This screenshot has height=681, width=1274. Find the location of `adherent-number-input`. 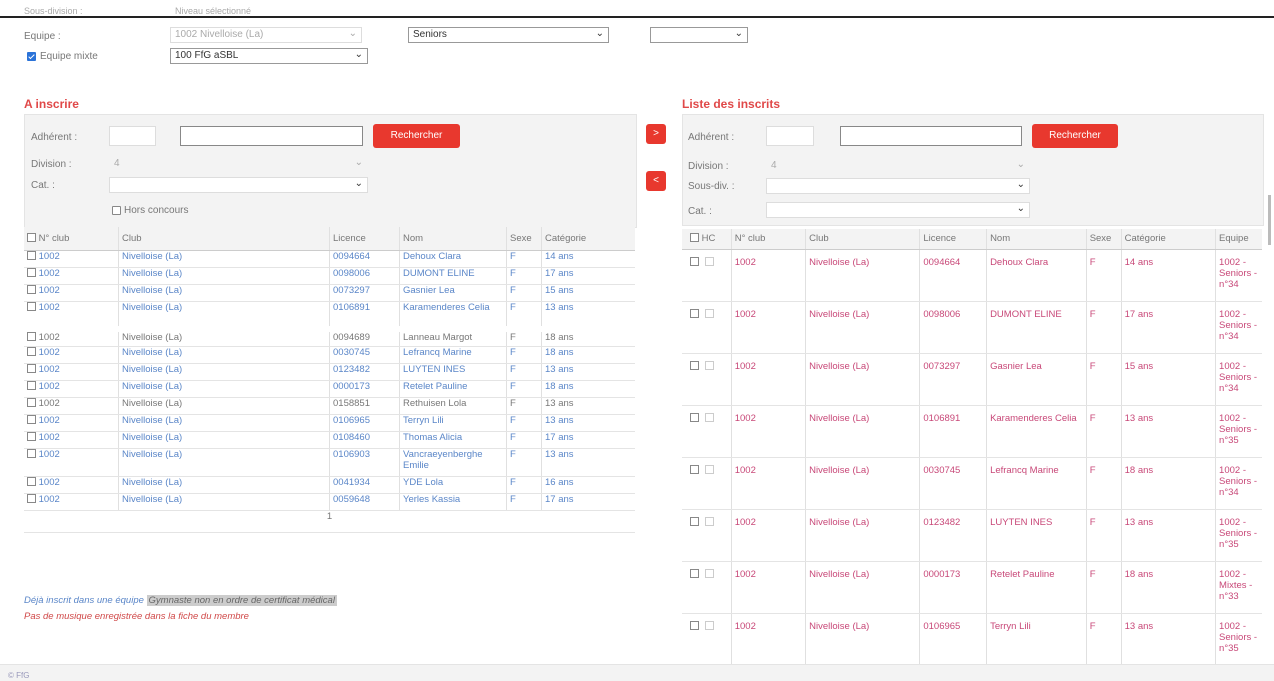

adherent-number-input is located at coordinates (132, 136).